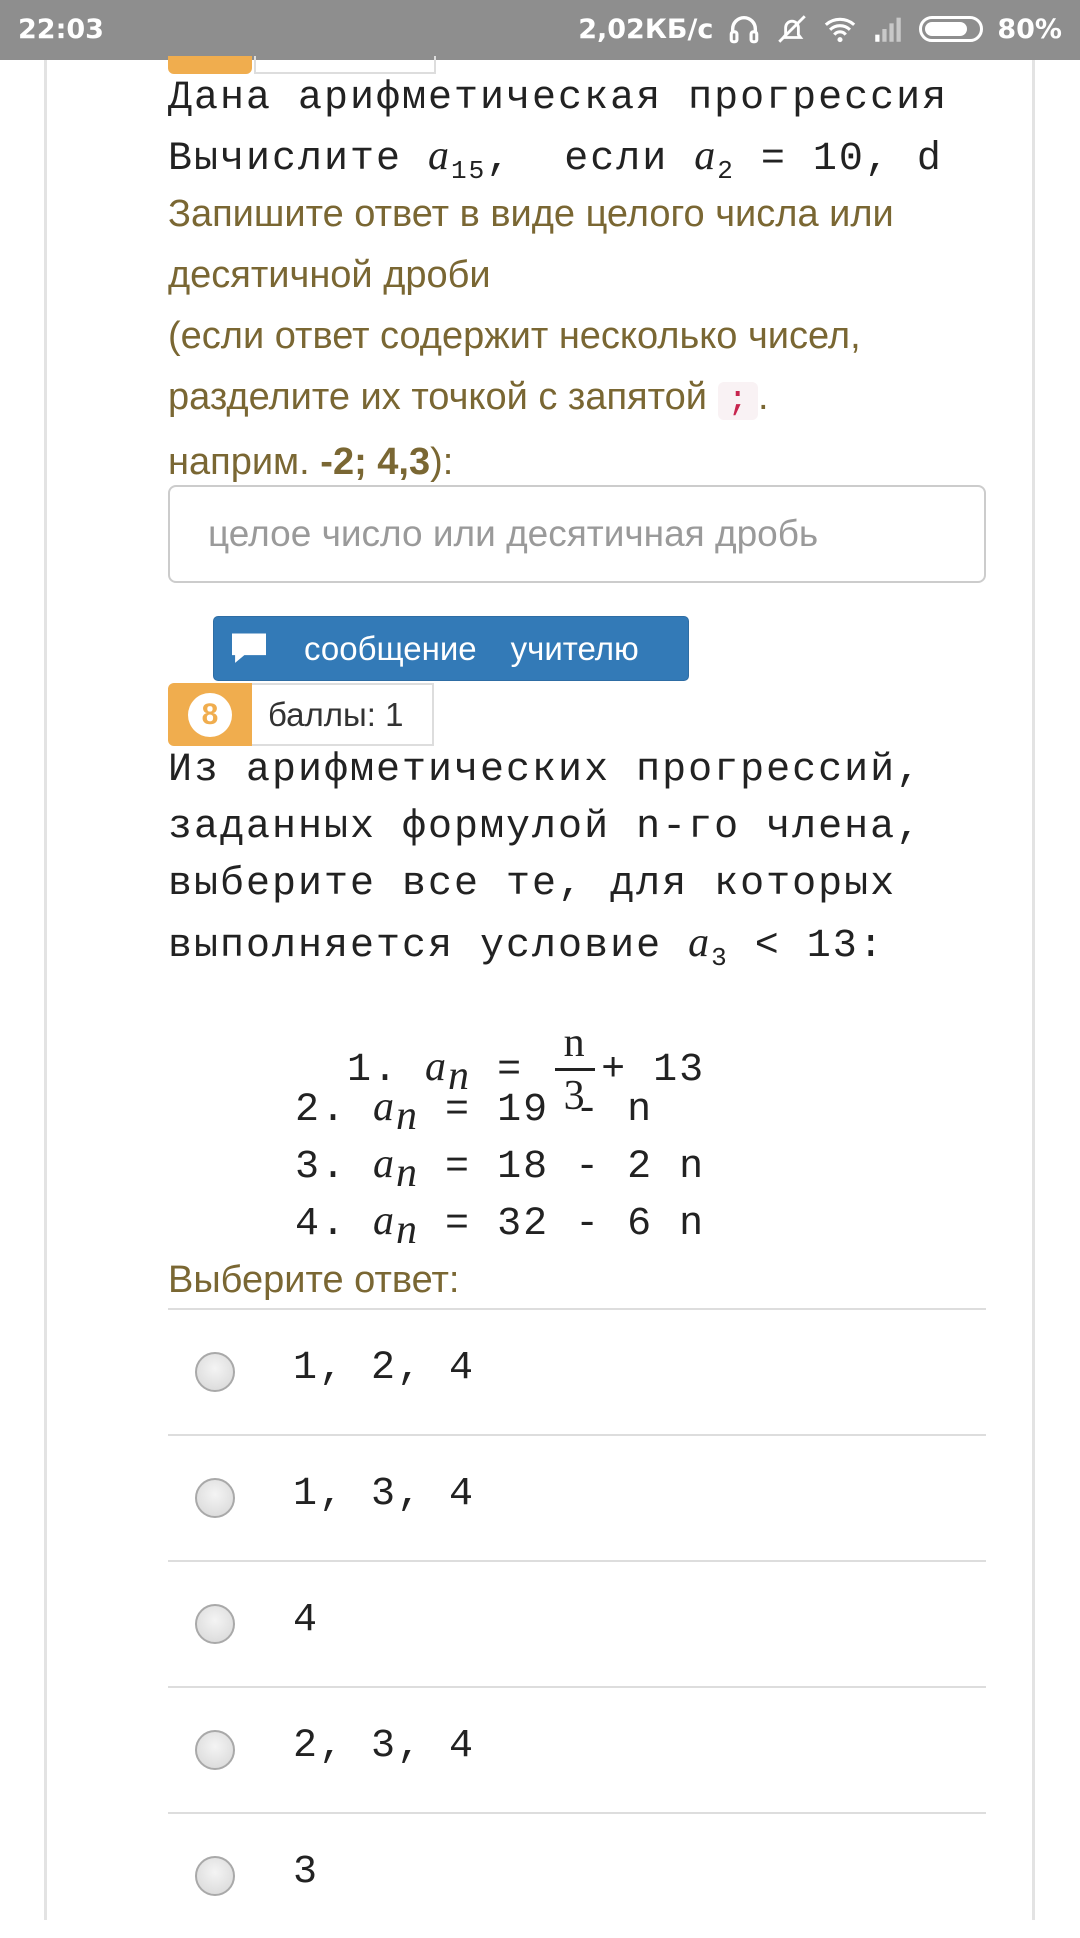 Image resolution: width=1080 pixels, height=1938 pixels. I want to click on instructions-line-4: разделите их точкой с запятой ;., so click(468, 398).